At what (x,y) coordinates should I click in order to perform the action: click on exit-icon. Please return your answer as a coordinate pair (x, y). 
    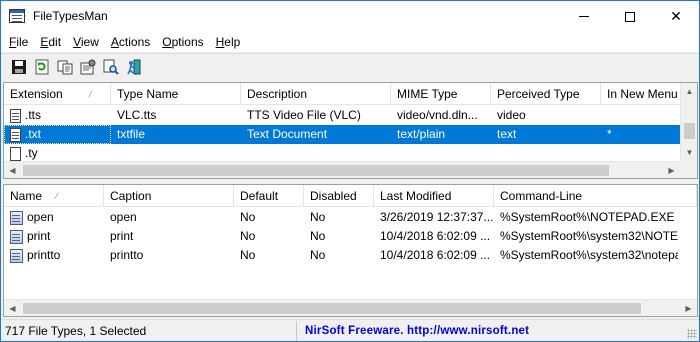
    Looking at the image, I should click on (134, 67).